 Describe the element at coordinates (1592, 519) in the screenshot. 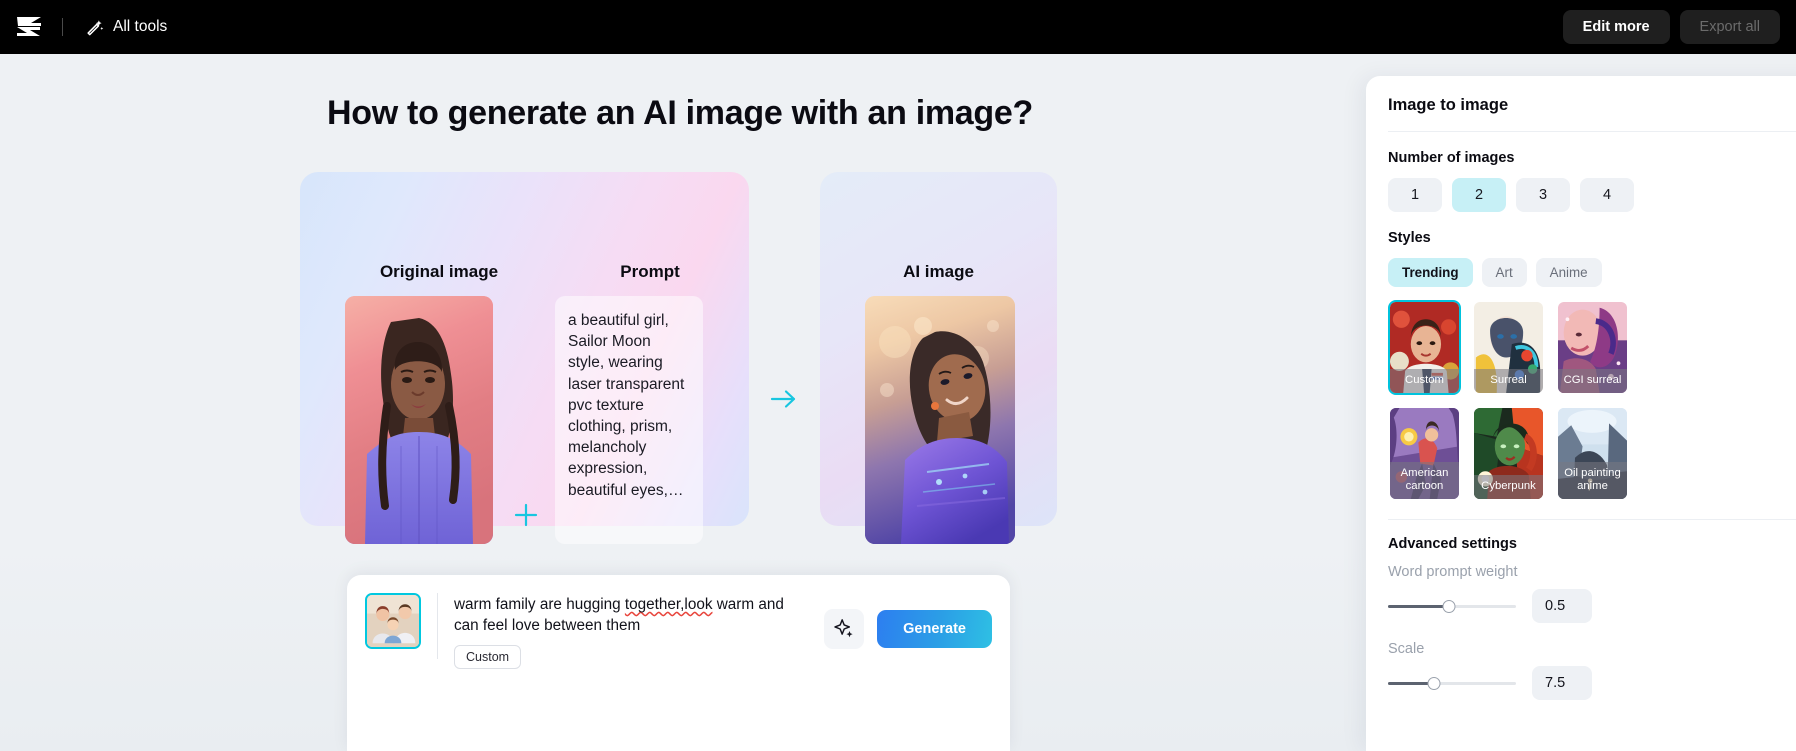

I see `advanced-divider` at that location.